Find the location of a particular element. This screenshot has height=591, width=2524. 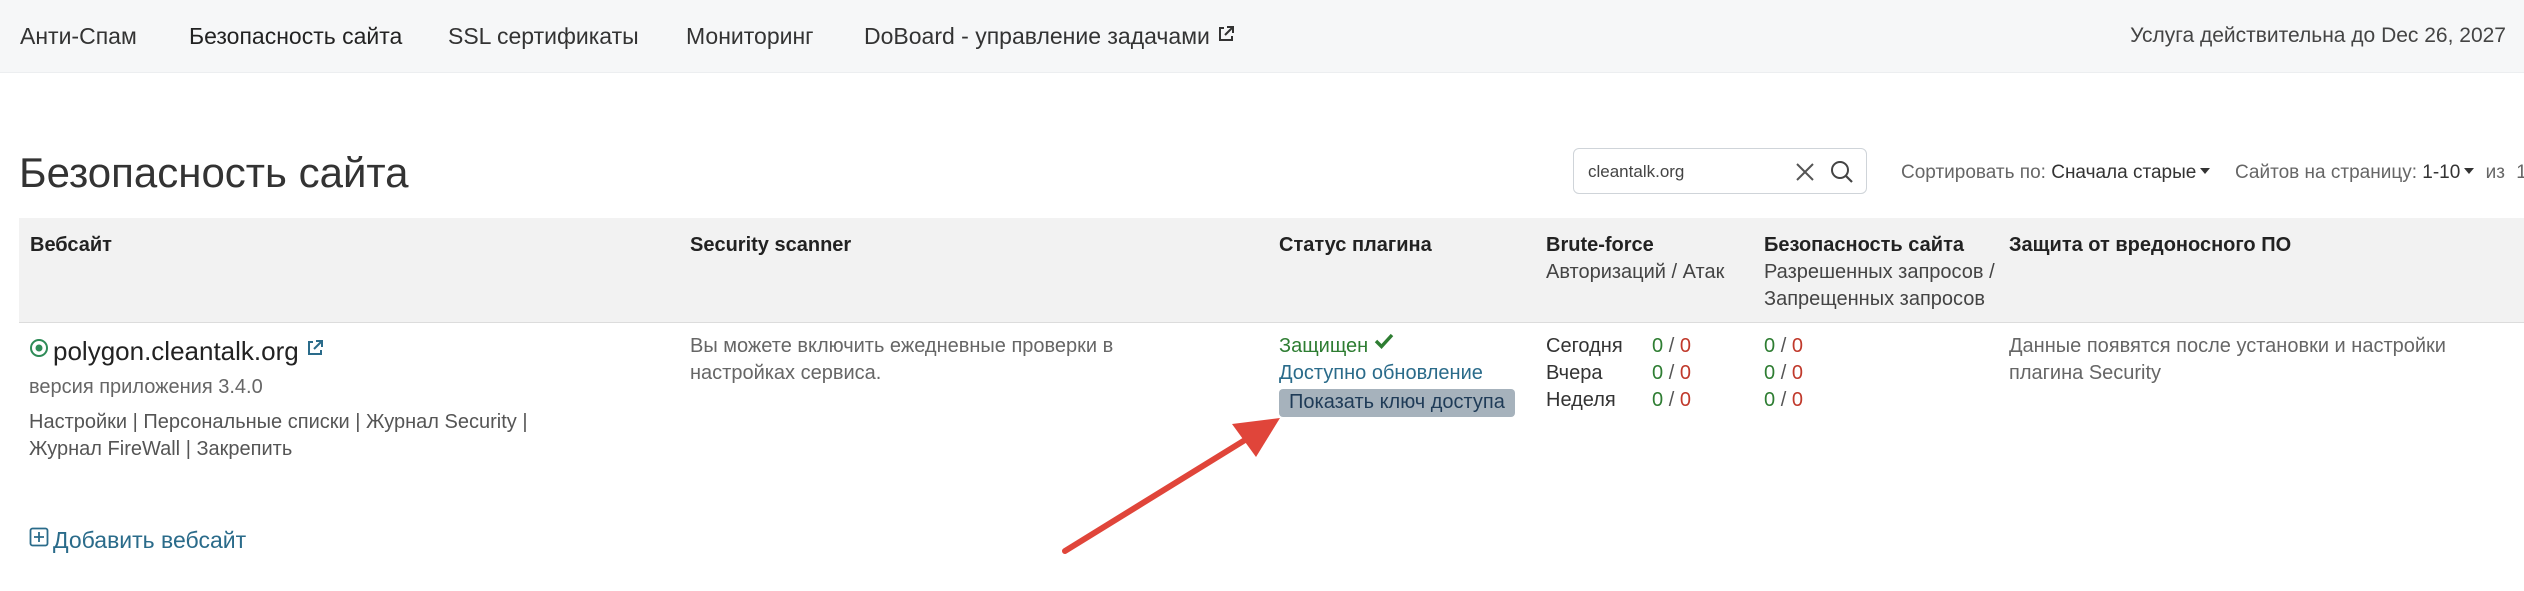

bruteforce-today: 0 / 0 is located at coordinates (1671, 346).